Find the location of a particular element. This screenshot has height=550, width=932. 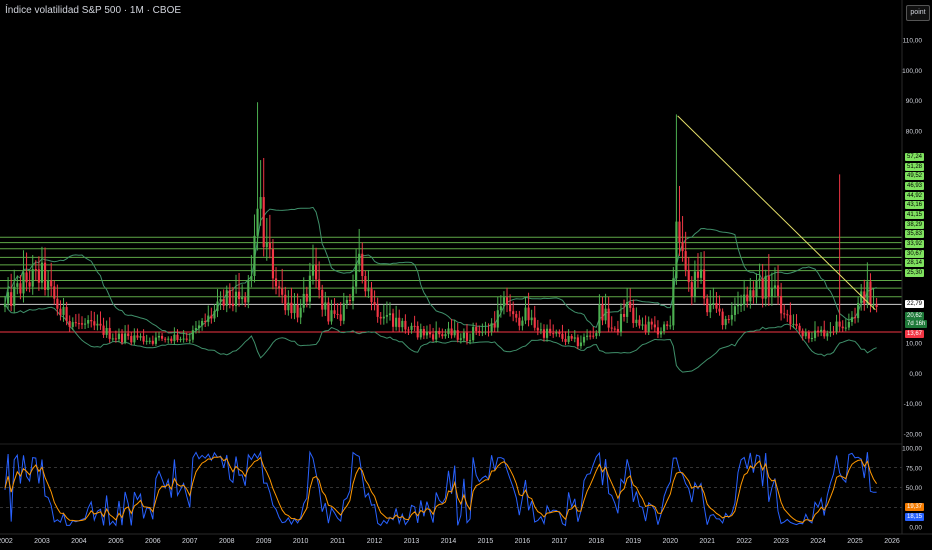

time-axis-label: 2007 is located at coordinates (190, 541).